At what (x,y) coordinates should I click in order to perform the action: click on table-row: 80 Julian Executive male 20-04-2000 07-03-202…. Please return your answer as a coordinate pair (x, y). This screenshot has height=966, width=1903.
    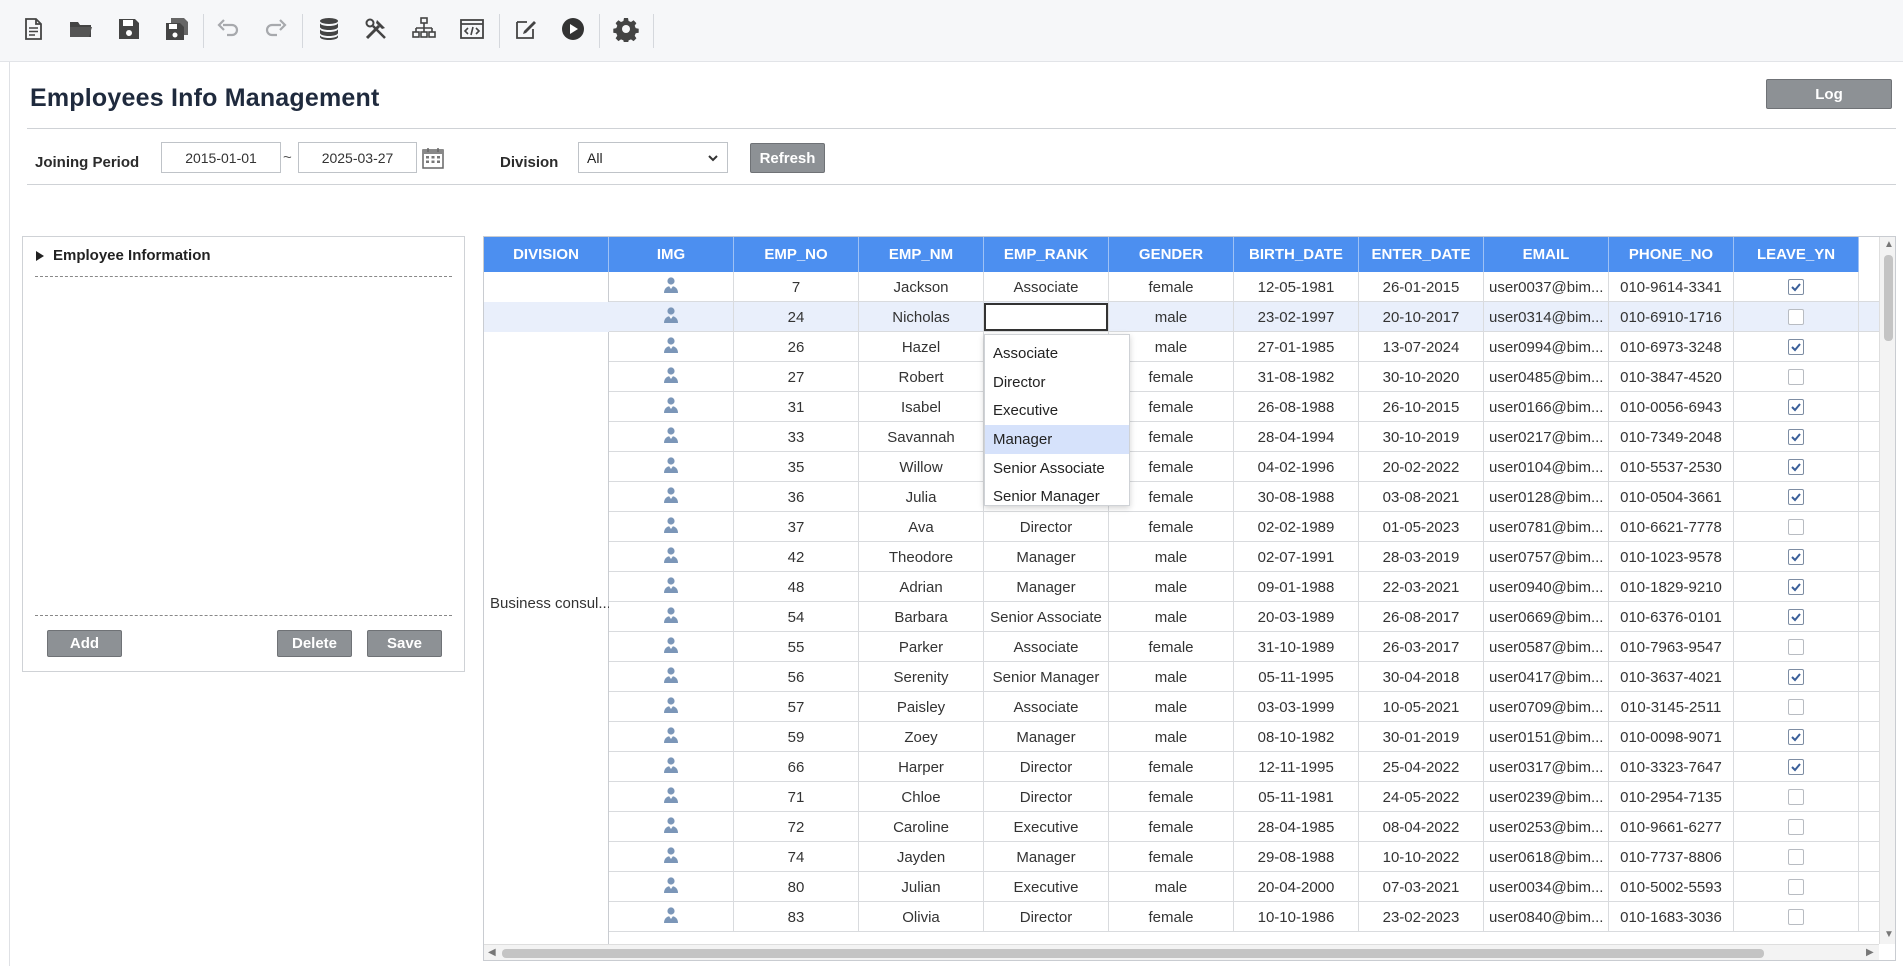
    Looking at the image, I should click on (1252, 887).